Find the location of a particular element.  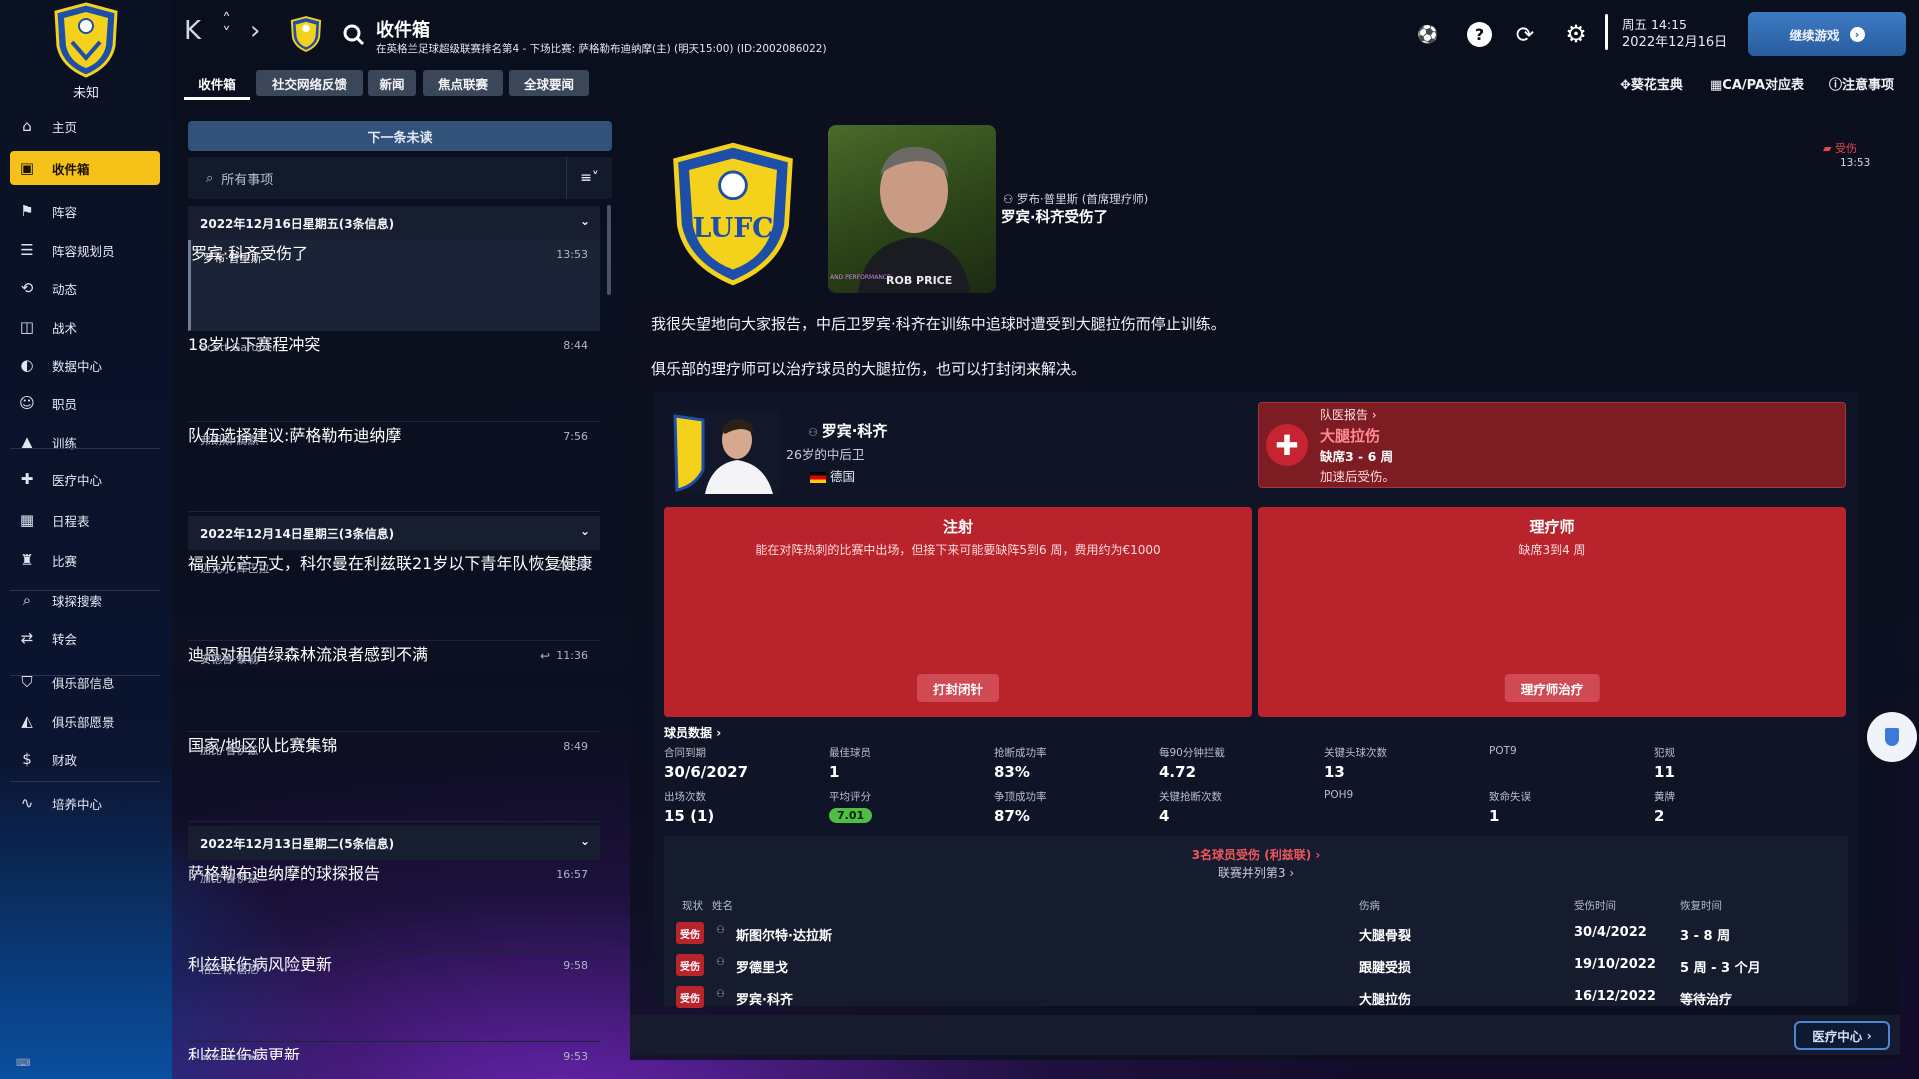

sidebar-item: ▦ 日程表 is located at coordinates (85, 520).